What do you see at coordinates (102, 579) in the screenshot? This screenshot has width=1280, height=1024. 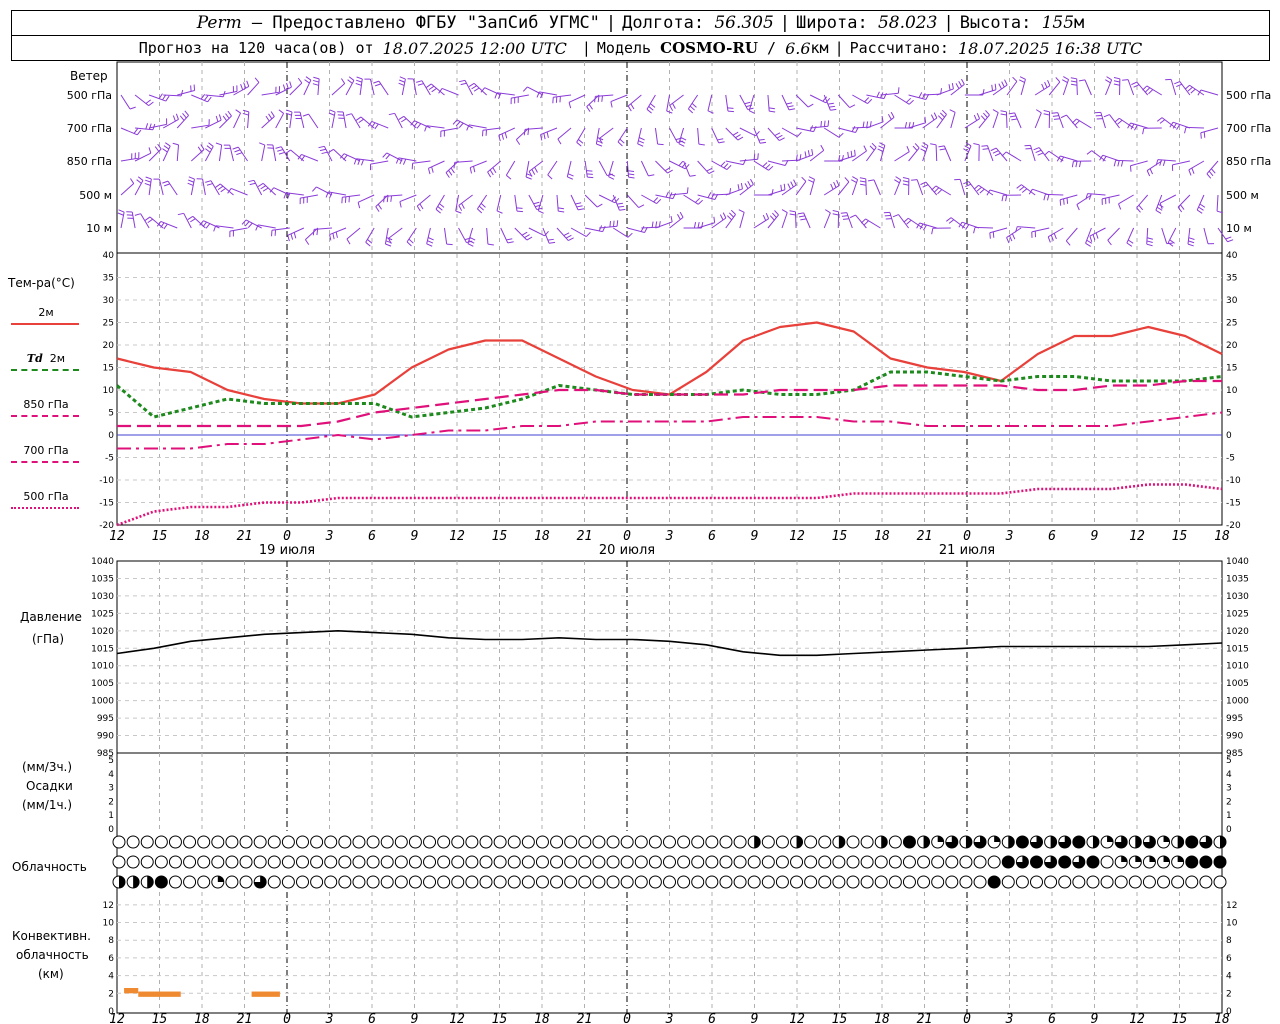 I see `pres-tick-left: 1035` at bounding box center [102, 579].